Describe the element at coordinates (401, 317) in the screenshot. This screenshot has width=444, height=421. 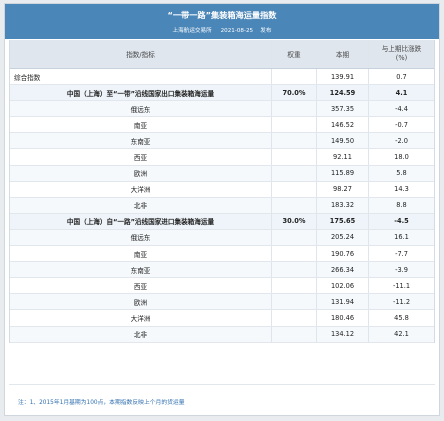
I see `cell-change: 45.8` at that location.